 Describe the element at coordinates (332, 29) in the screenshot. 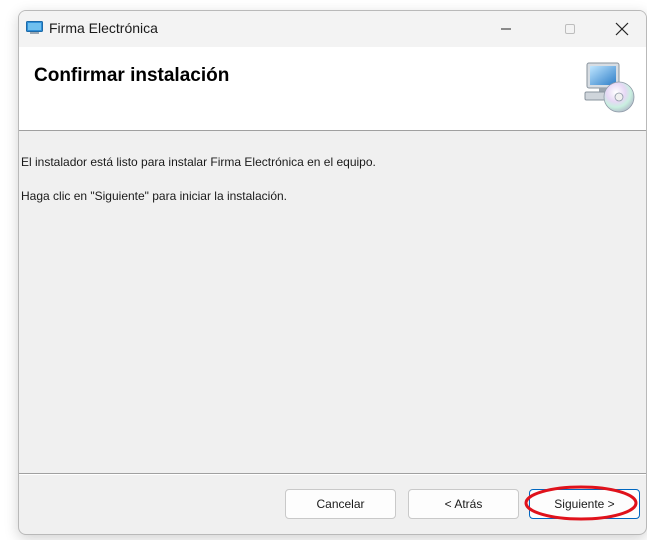

I see `title-bar: Firma Electrónica` at that location.